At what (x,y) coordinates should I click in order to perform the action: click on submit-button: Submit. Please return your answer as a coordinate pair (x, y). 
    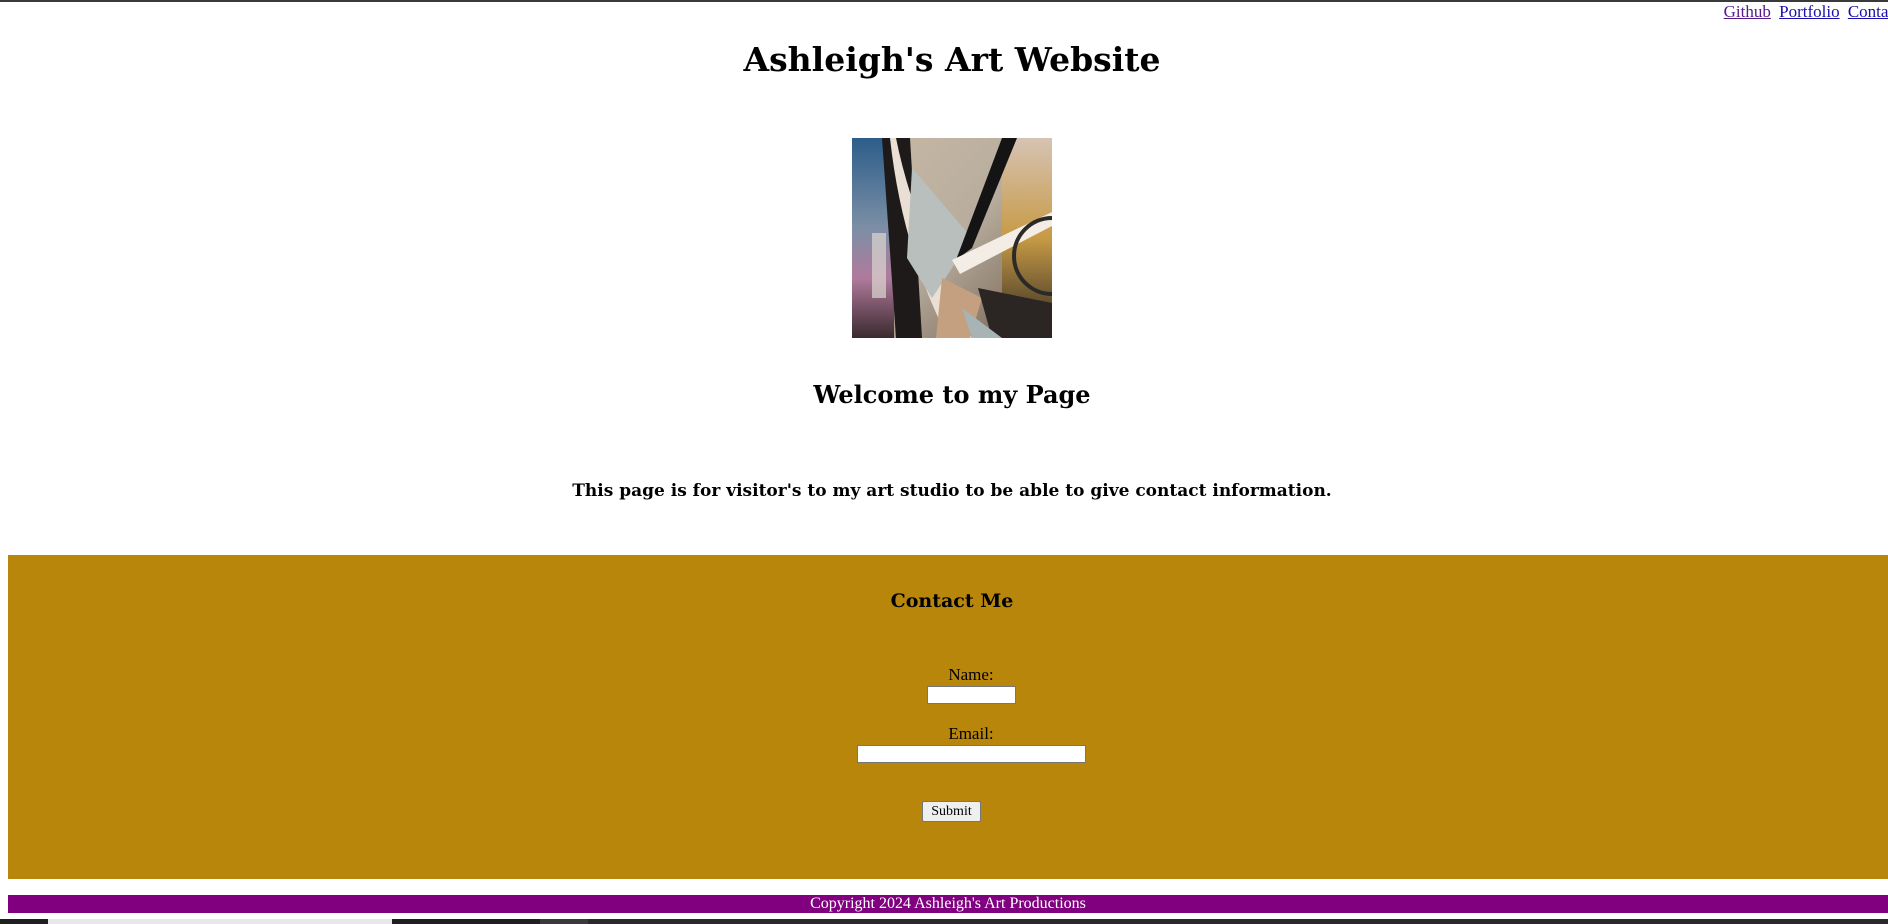
    Looking at the image, I should click on (951, 811).